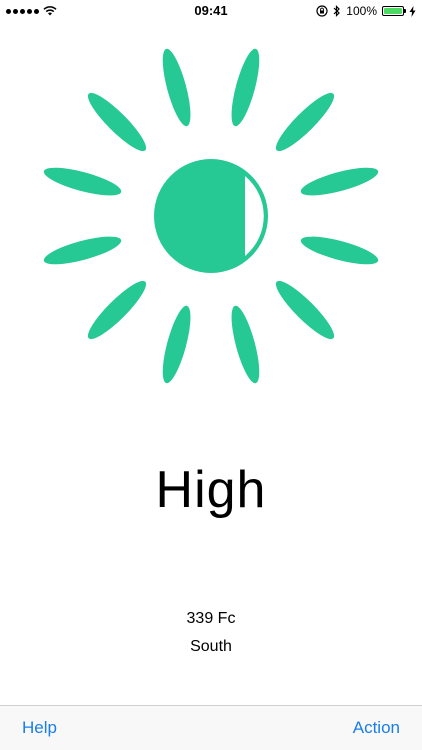  What do you see at coordinates (322, 11) in the screenshot?
I see `orientation-lock-icon` at bounding box center [322, 11].